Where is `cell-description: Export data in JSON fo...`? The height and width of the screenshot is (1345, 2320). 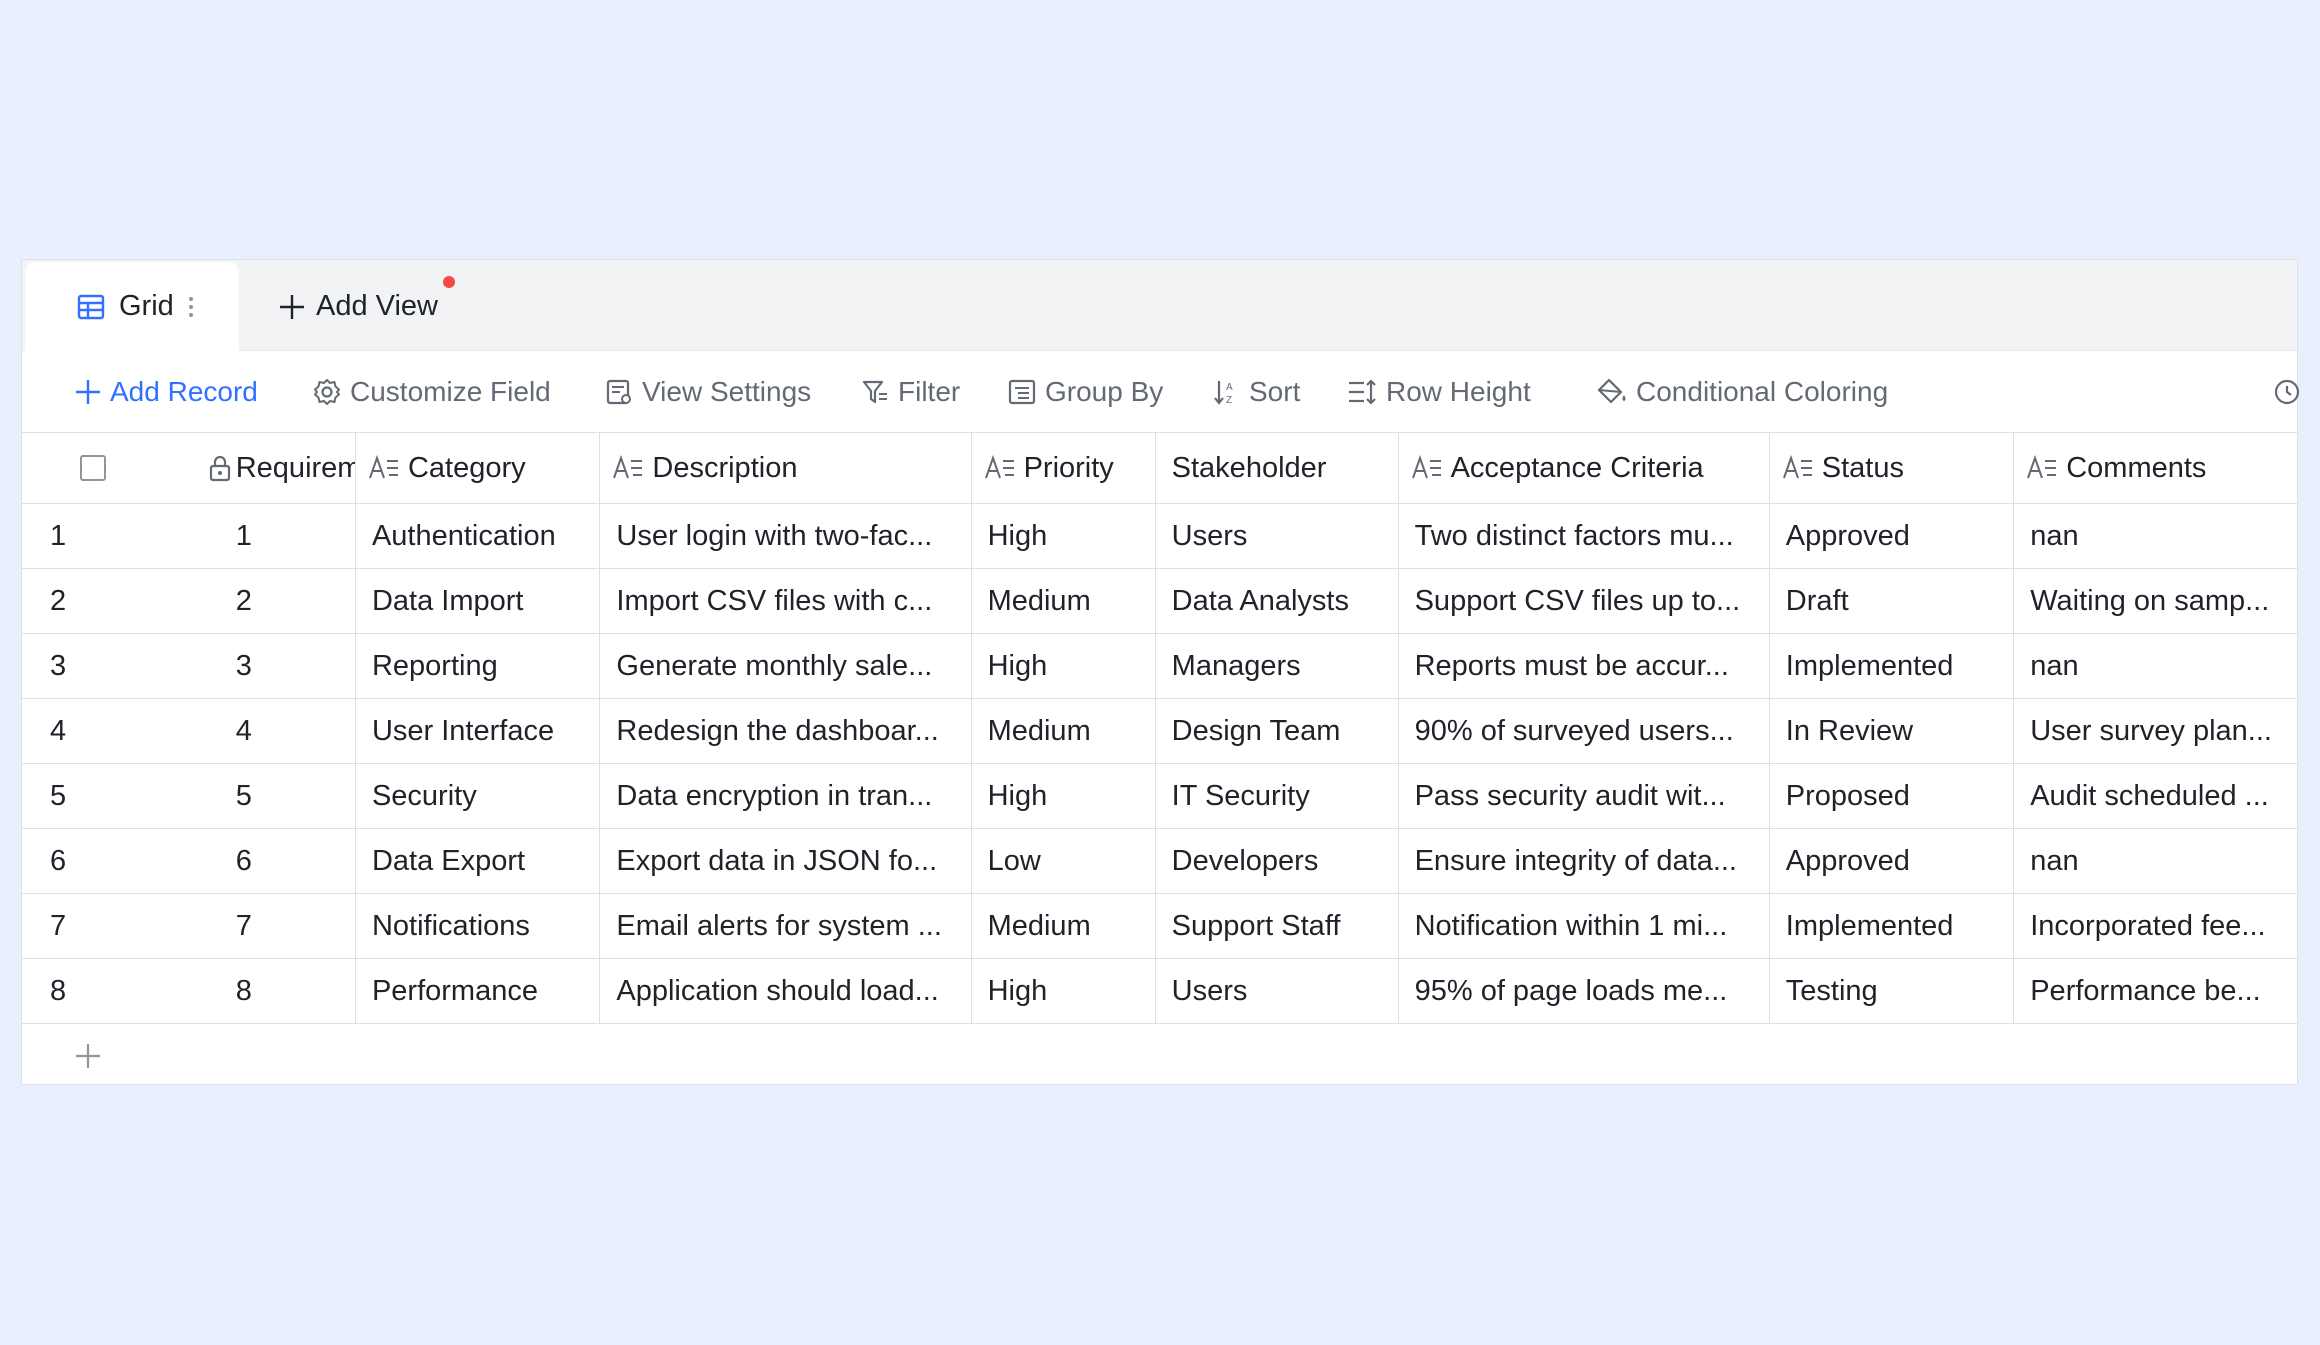
cell-description: Export data in JSON fo... is located at coordinates (785, 861).